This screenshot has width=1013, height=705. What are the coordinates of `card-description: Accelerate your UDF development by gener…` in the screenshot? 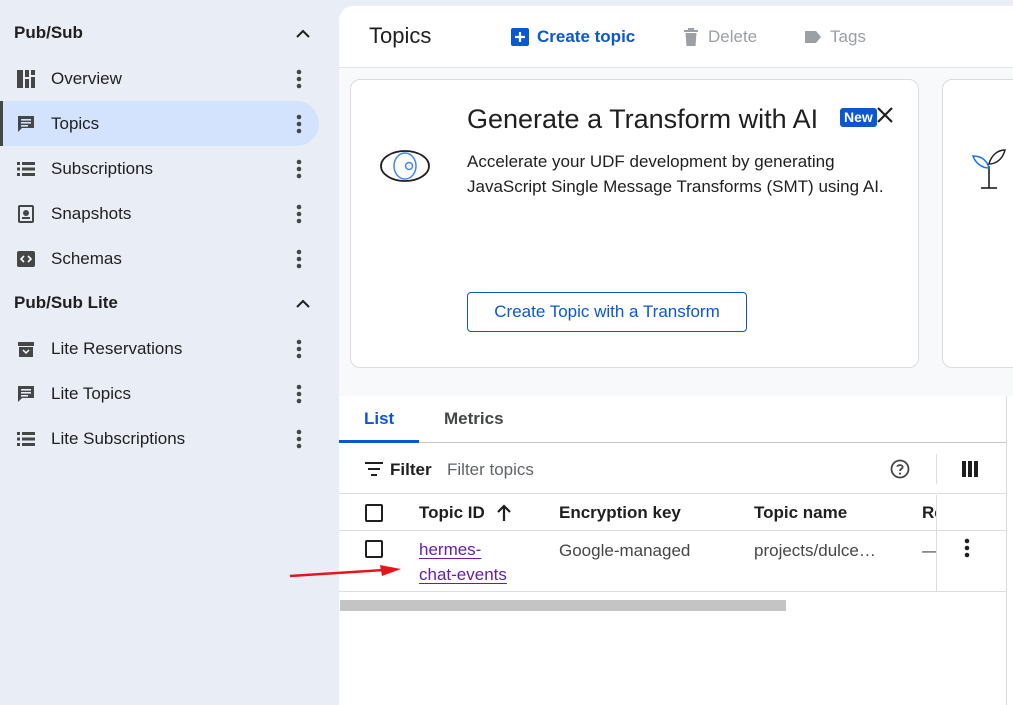 It's located at (675, 174).